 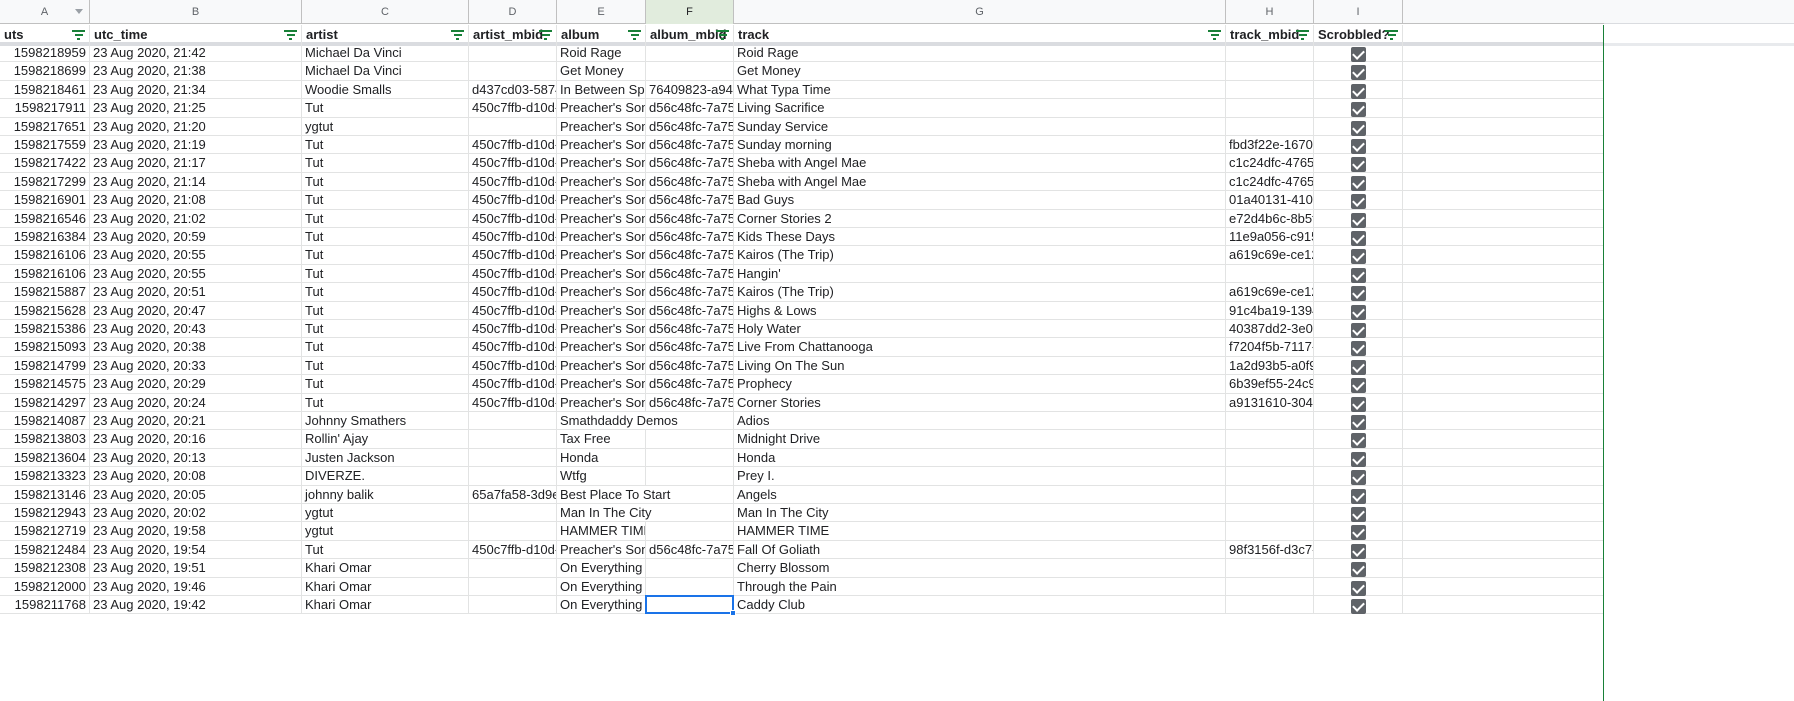 What do you see at coordinates (980, 126) in the screenshot?
I see `cell-track: Sunday Service` at bounding box center [980, 126].